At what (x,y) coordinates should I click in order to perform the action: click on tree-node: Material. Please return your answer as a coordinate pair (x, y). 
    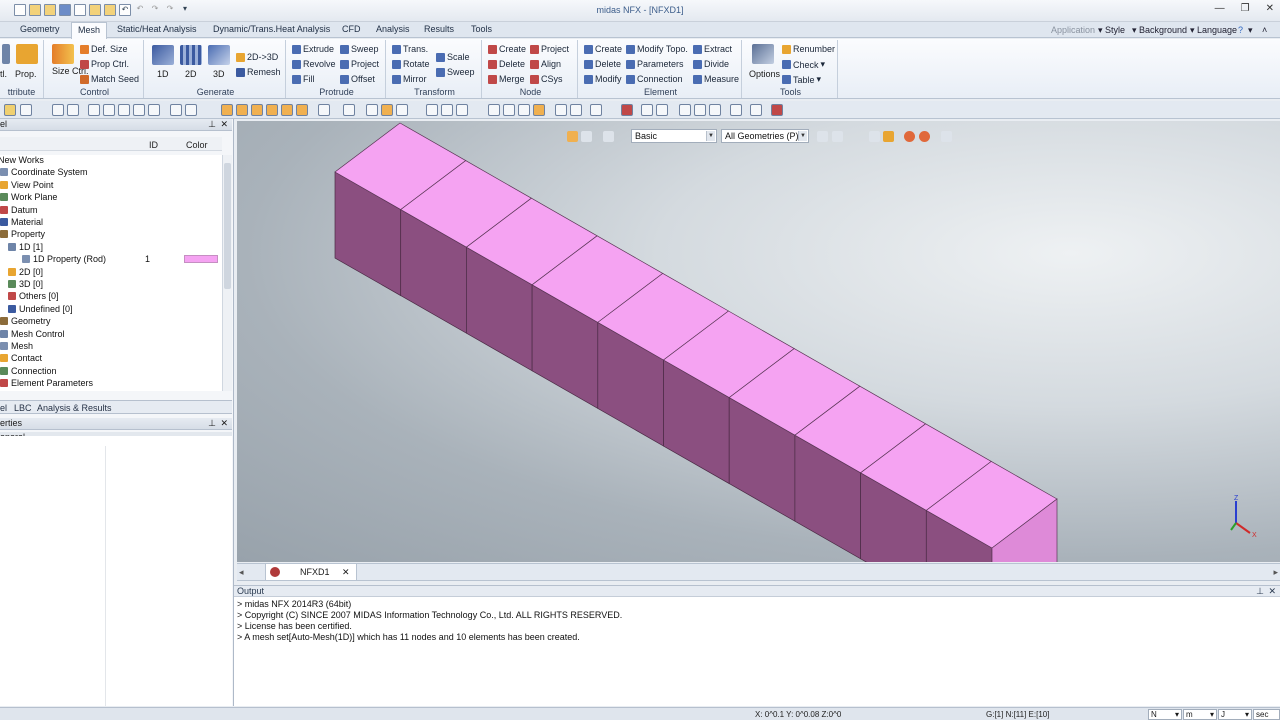
    Looking at the image, I should click on (21, 222).